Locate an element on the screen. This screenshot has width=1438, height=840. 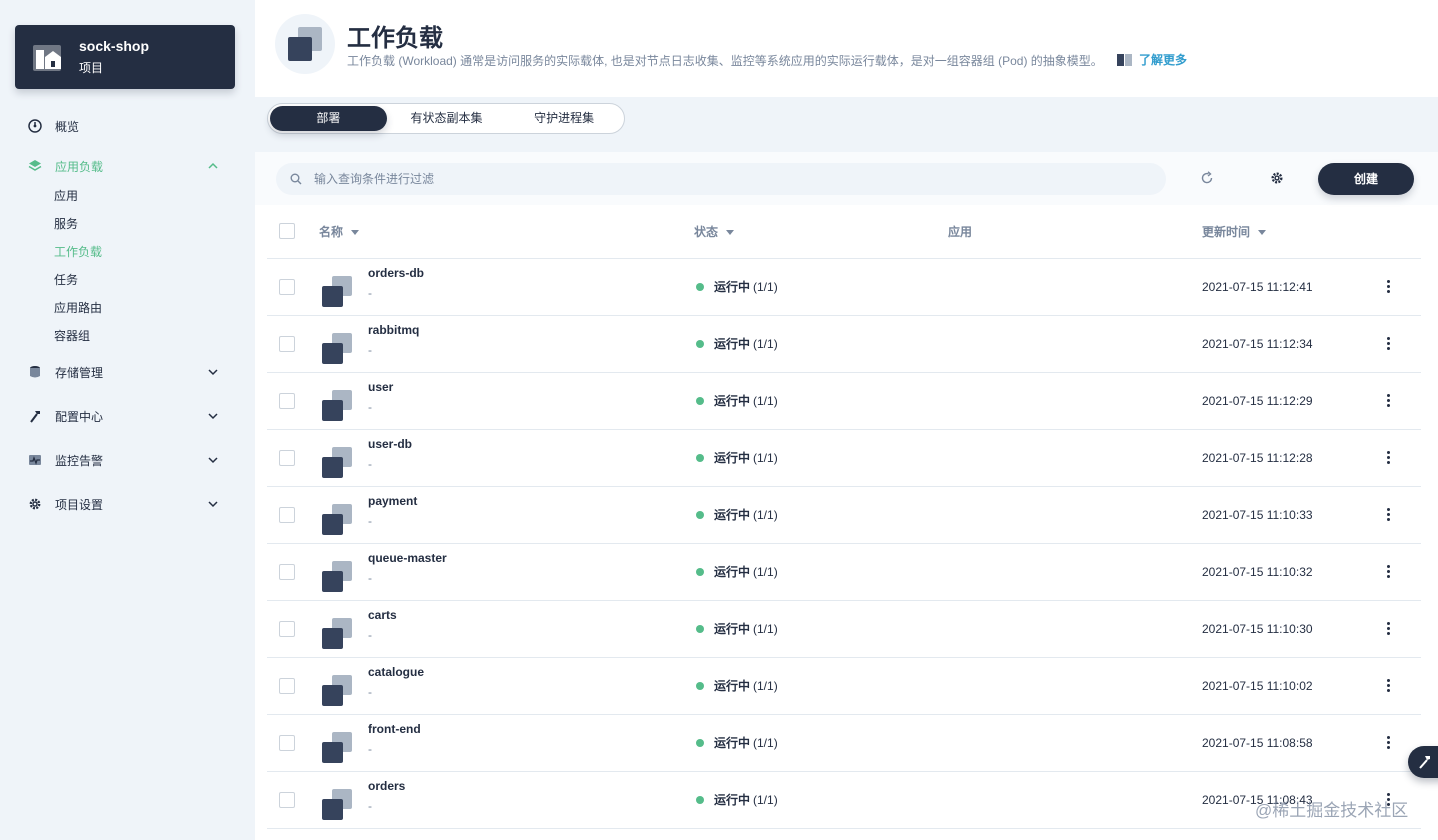
workload-name: user is located at coordinates (380, 387).